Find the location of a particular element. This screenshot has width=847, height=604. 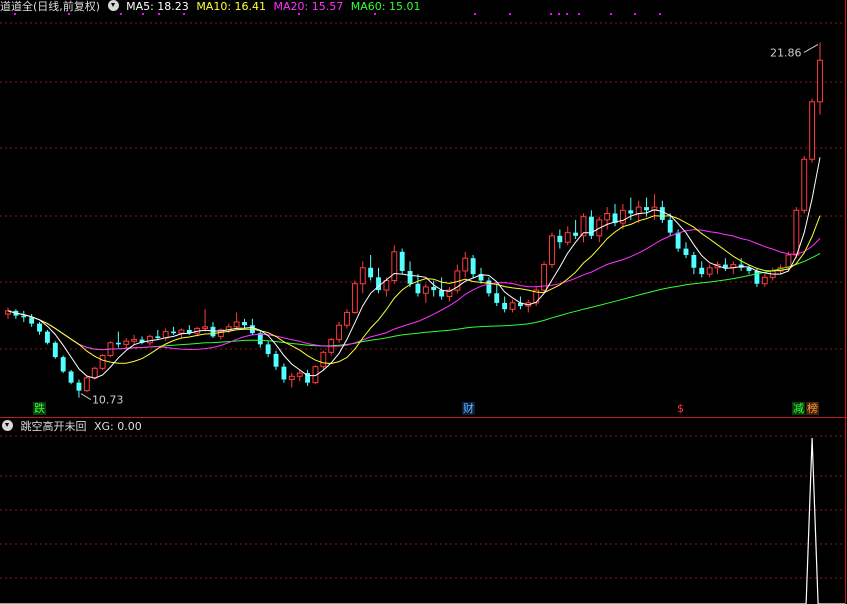

high-arrow is located at coordinates (811, 48).